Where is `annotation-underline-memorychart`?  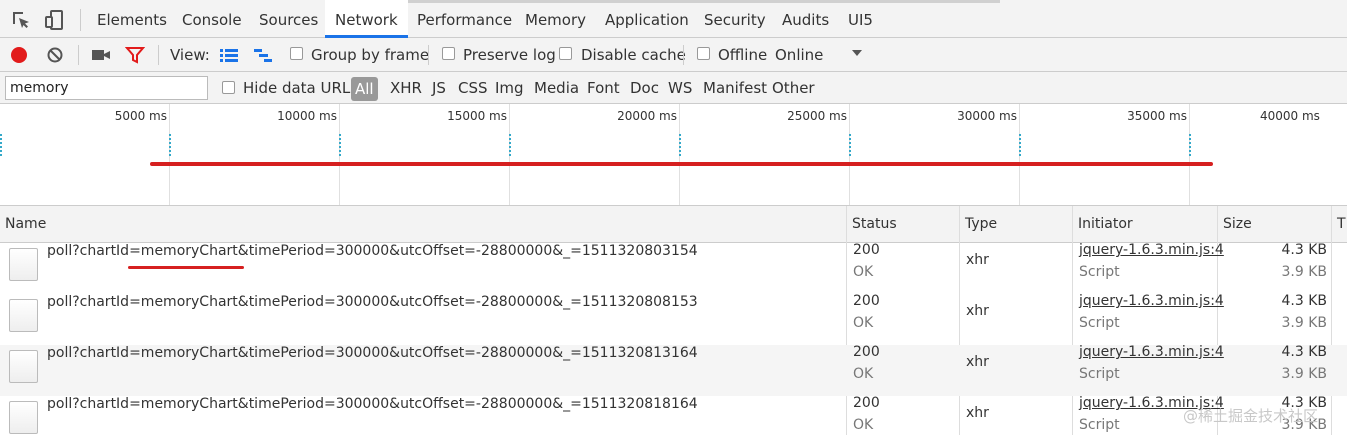 annotation-underline-memorychart is located at coordinates (186, 267).